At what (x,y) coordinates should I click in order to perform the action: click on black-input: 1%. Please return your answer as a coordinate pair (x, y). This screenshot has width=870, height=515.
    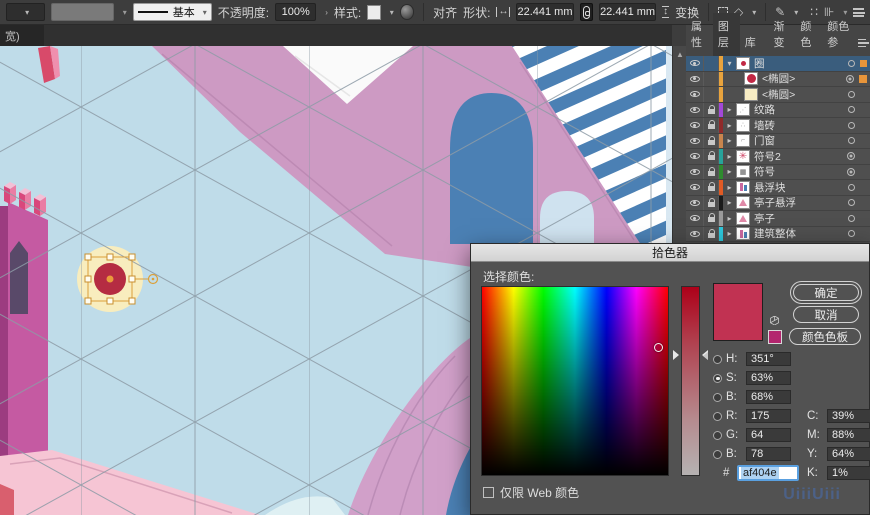
    Looking at the image, I should click on (848, 473).